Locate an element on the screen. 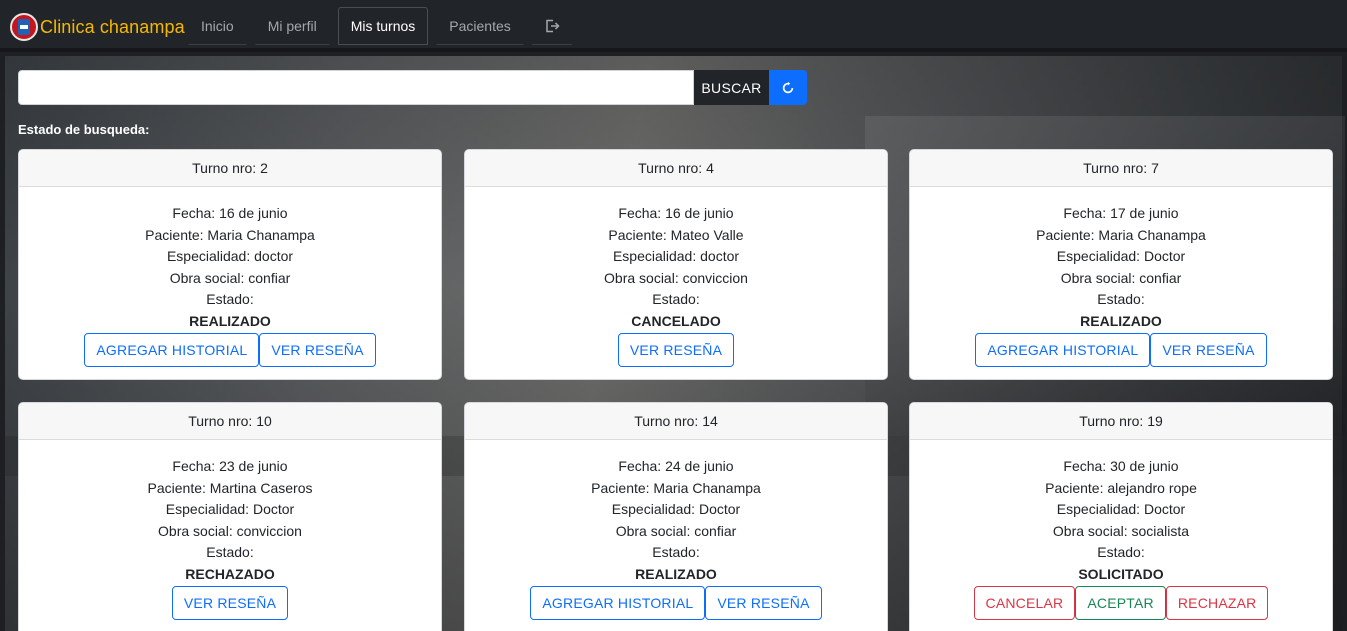 The width and height of the screenshot is (1347, 631). search-button: BUSCAR is located at coordinates (731, 87).